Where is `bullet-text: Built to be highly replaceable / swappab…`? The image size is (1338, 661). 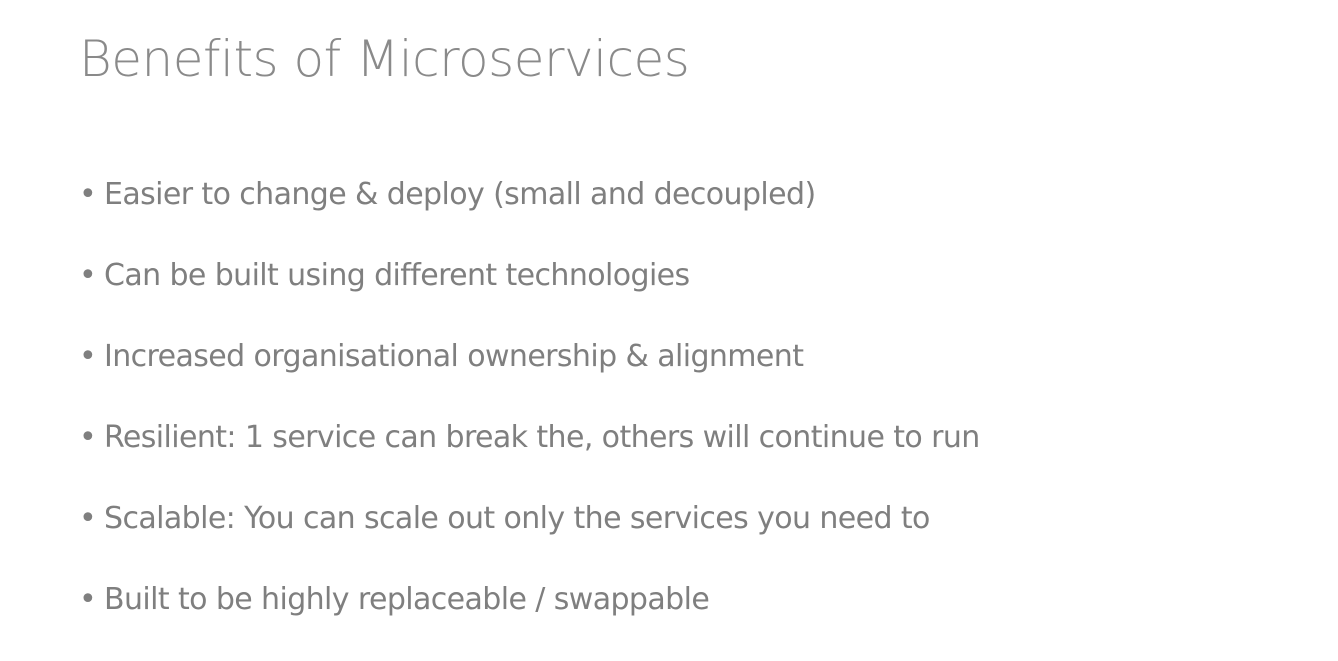
bullet-text: Built to be highly replaceable / swappab… is located at coordinates (407, 599).